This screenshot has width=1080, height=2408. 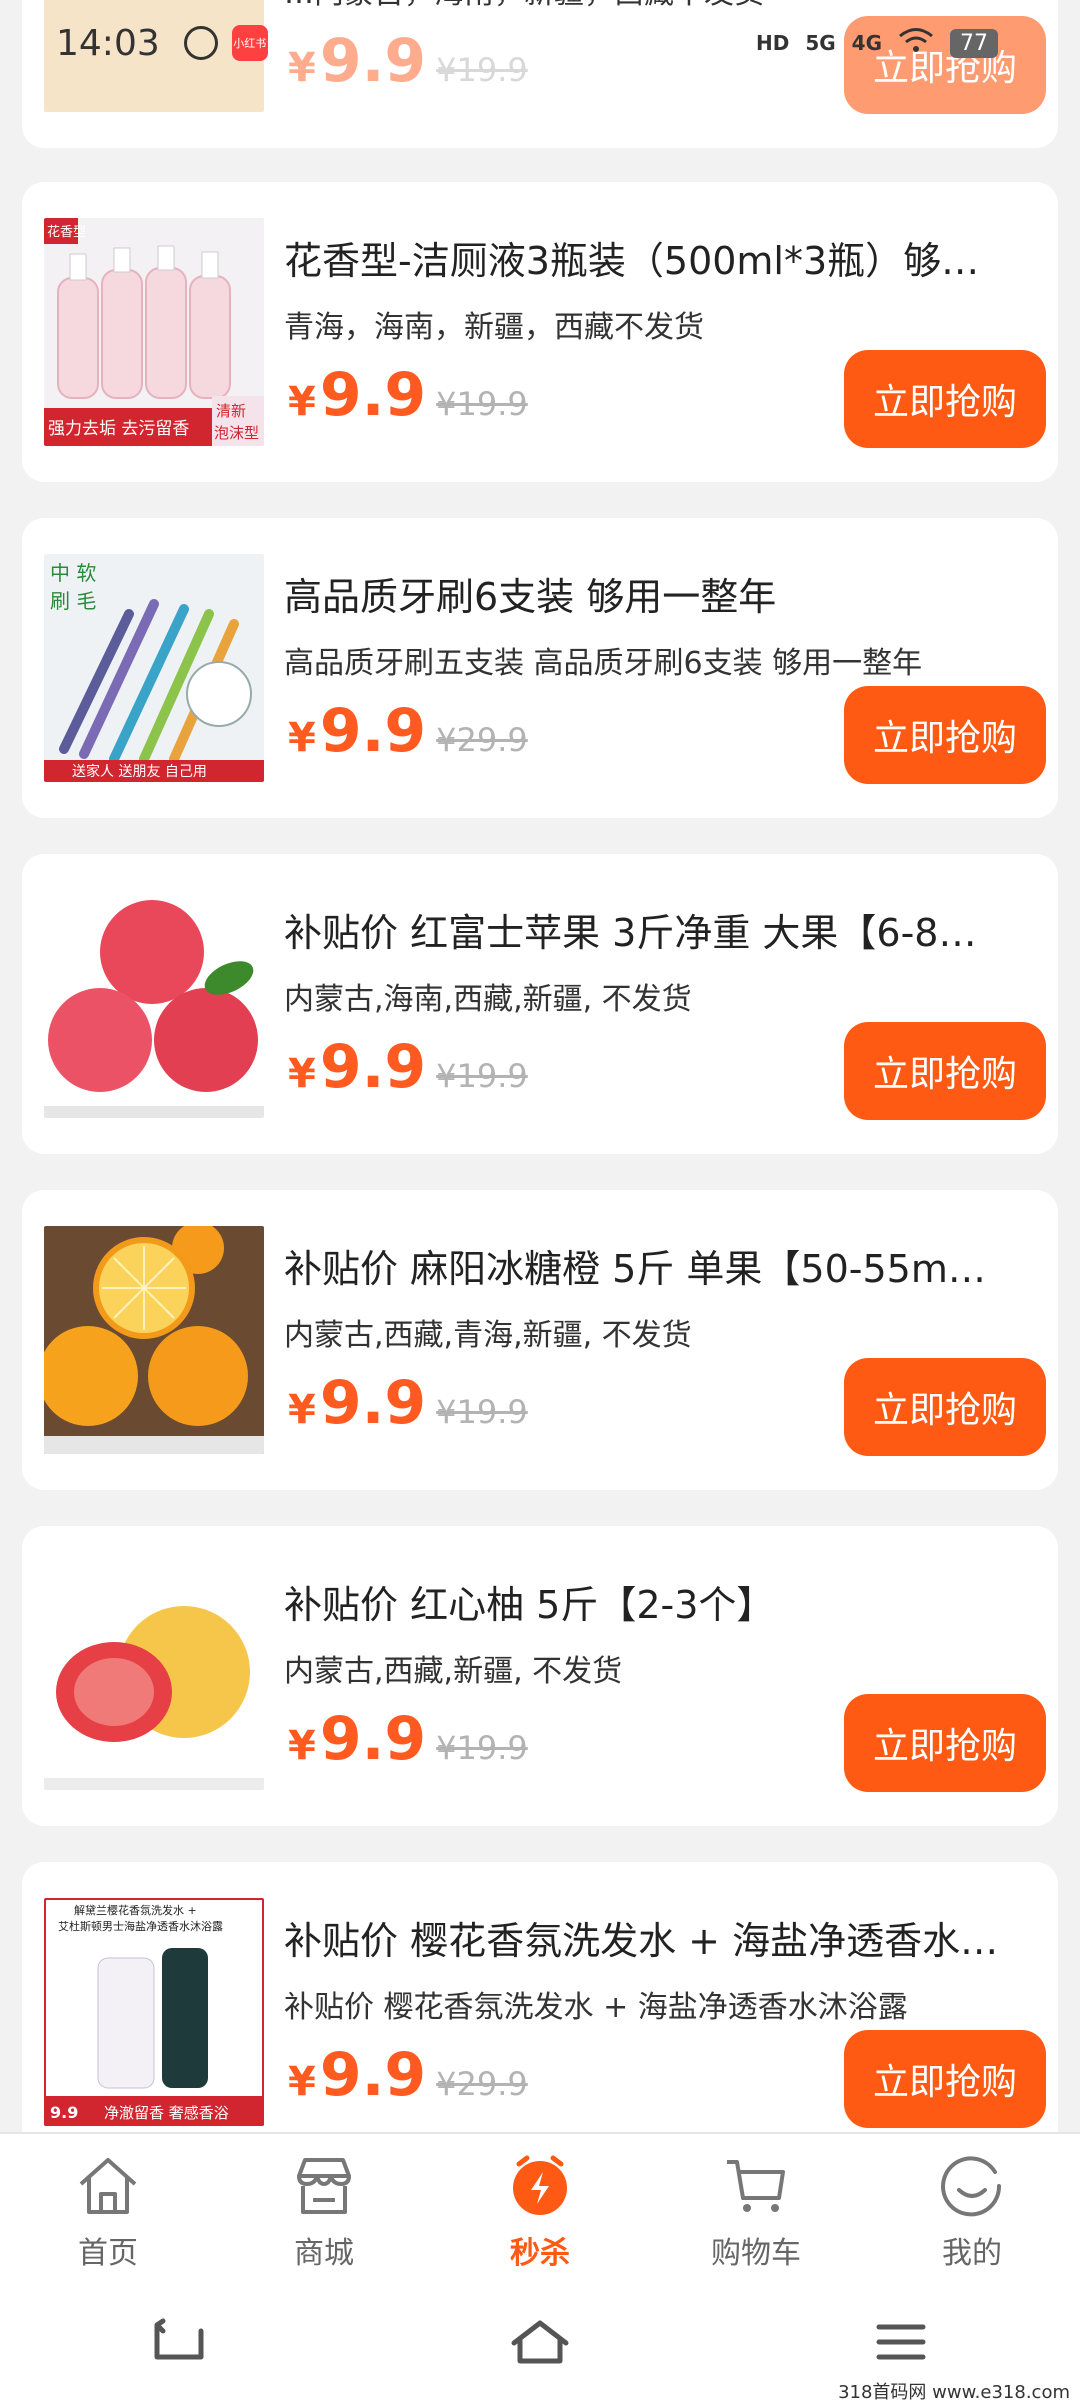 I want to click on product-subtitle: 内蒙古,海南,西藏,新疆, 不发货, so click(x=488, y=999).